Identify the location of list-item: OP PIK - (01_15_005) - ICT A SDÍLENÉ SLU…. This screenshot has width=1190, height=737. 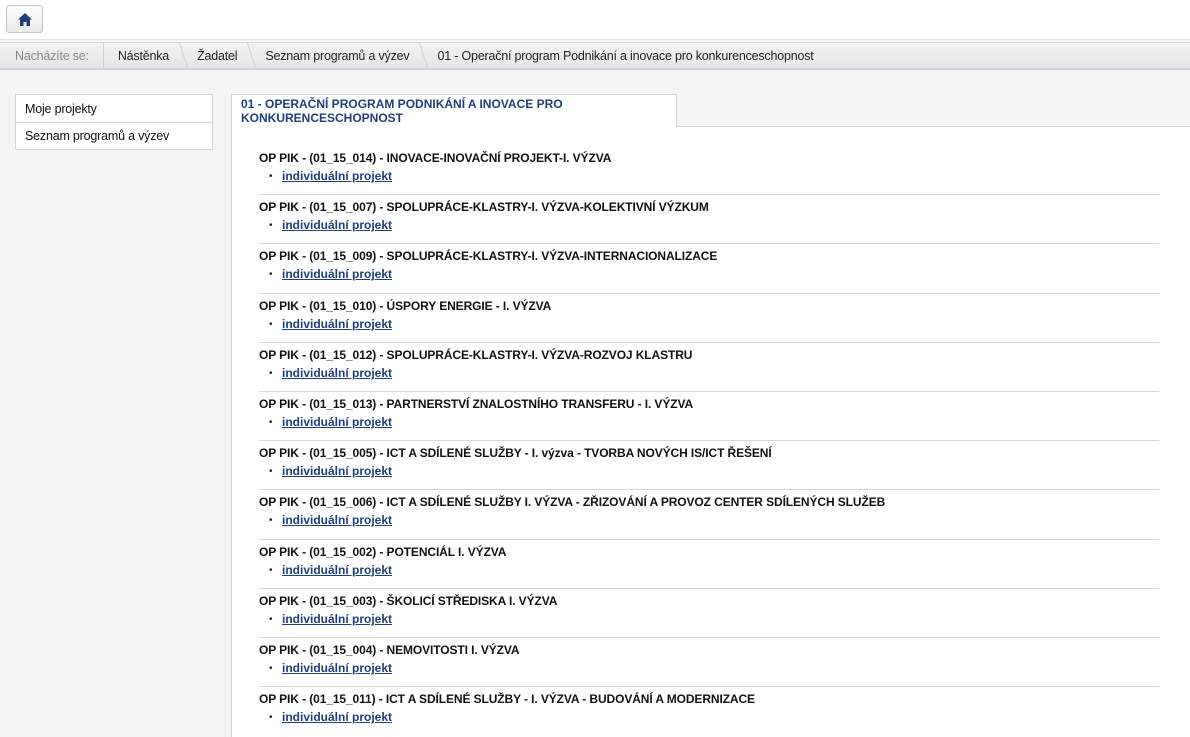
(709, 466).